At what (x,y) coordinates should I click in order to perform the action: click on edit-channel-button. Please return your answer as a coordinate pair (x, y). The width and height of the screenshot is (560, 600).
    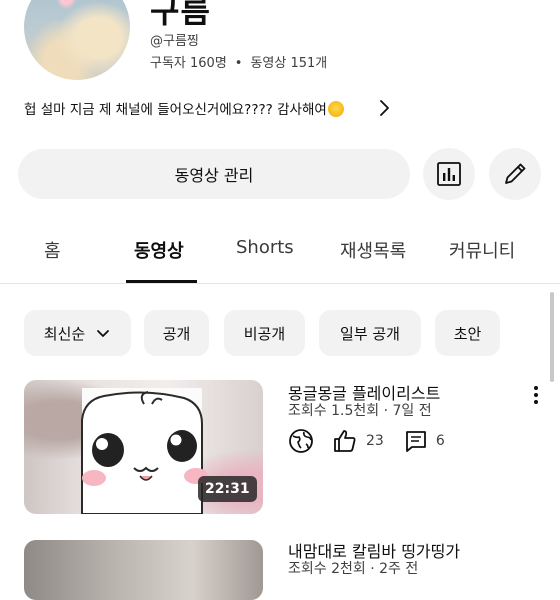
    Looking at the image, I should click on (515, 174).